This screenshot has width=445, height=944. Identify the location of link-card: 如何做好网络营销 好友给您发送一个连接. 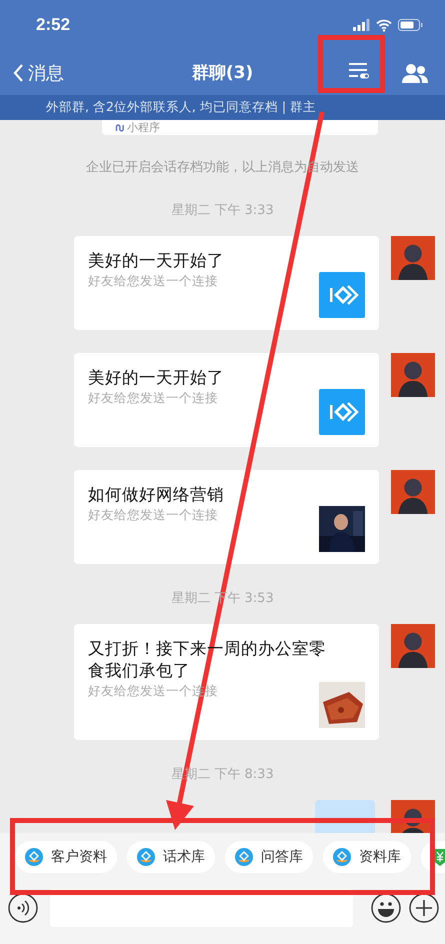
(226, 517).